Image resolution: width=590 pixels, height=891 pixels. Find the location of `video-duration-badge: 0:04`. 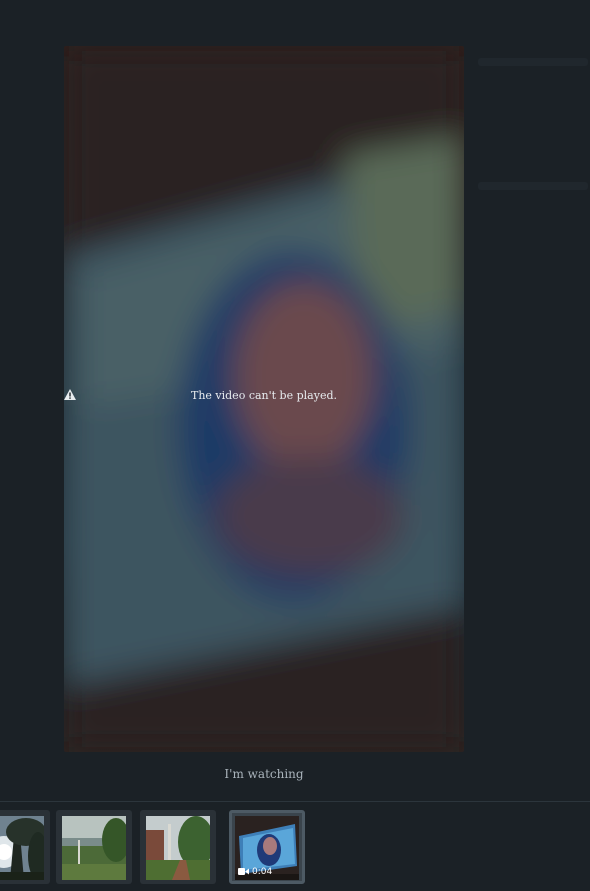

video-duration-badge: 0:04 is located at coordinates (255, 872).